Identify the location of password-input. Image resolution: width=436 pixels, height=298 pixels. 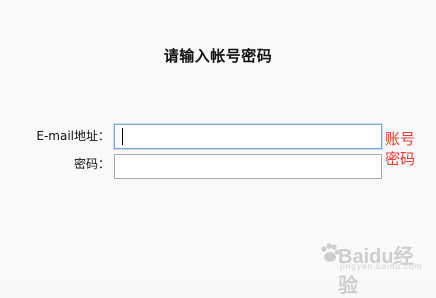
(248, 166).